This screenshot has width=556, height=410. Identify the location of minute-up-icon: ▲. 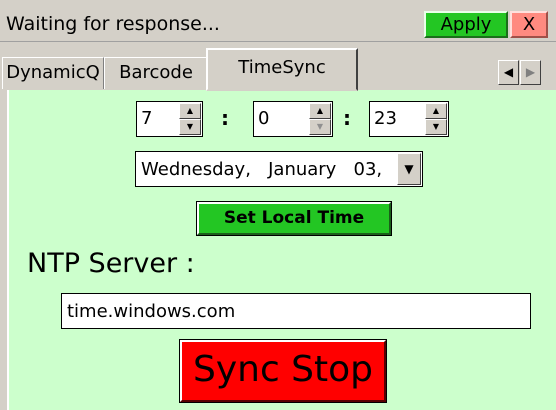
(320, 111).